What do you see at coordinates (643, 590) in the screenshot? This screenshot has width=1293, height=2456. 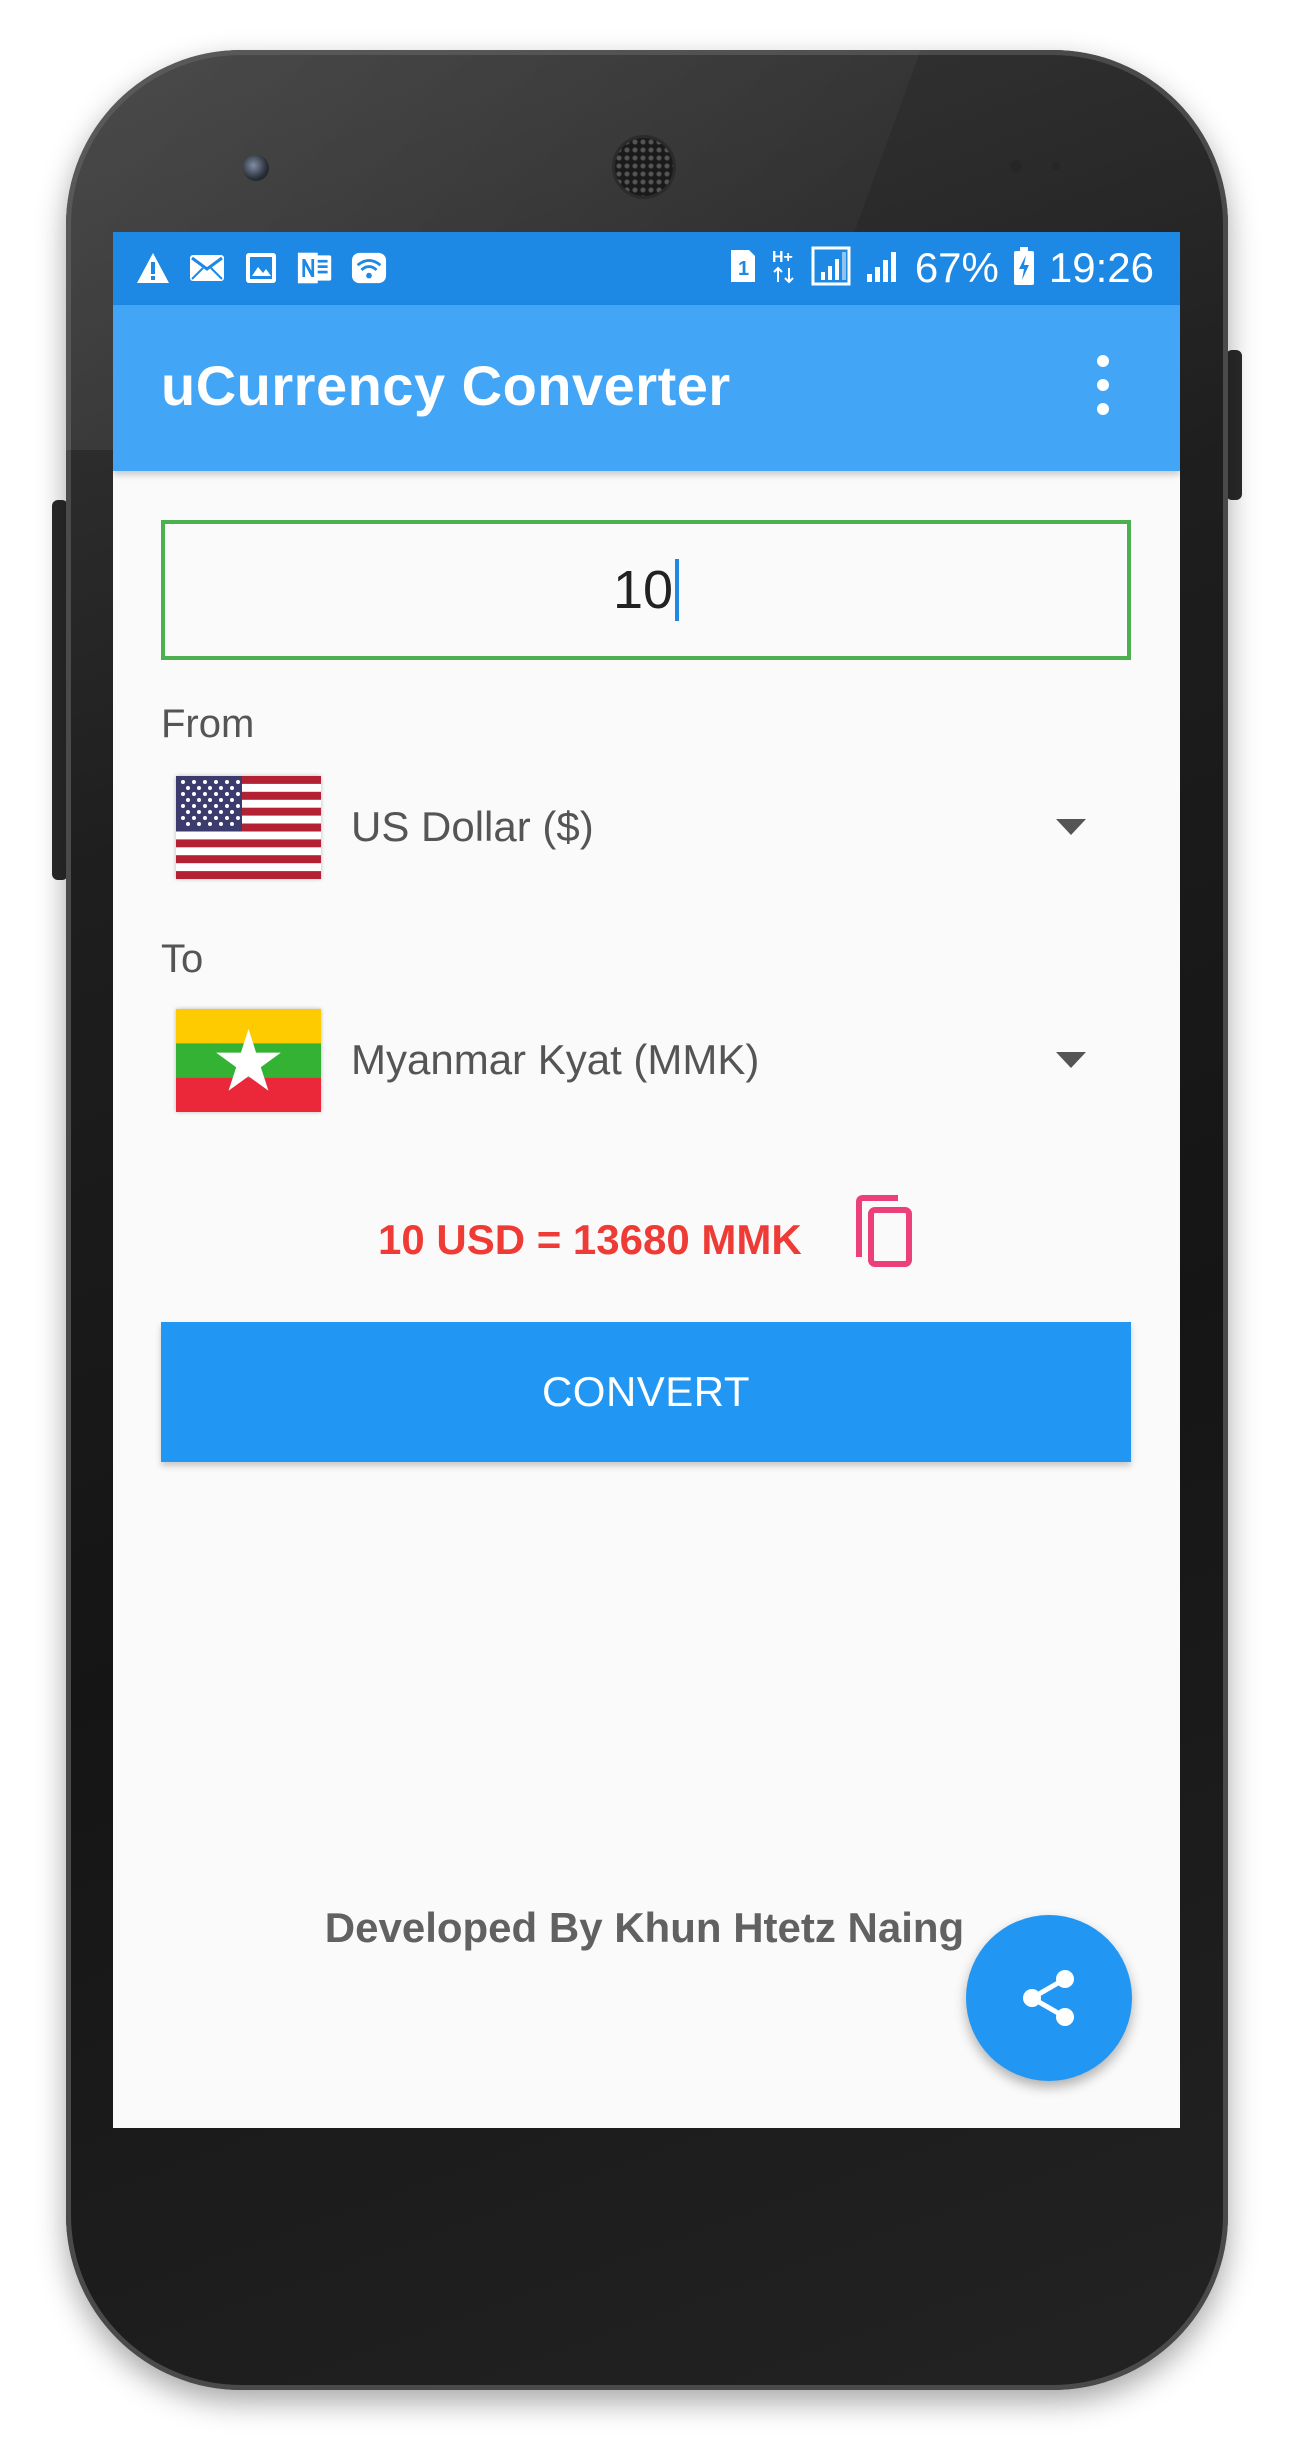 I see `amount-value: 10` at bounding box center [643, 590].